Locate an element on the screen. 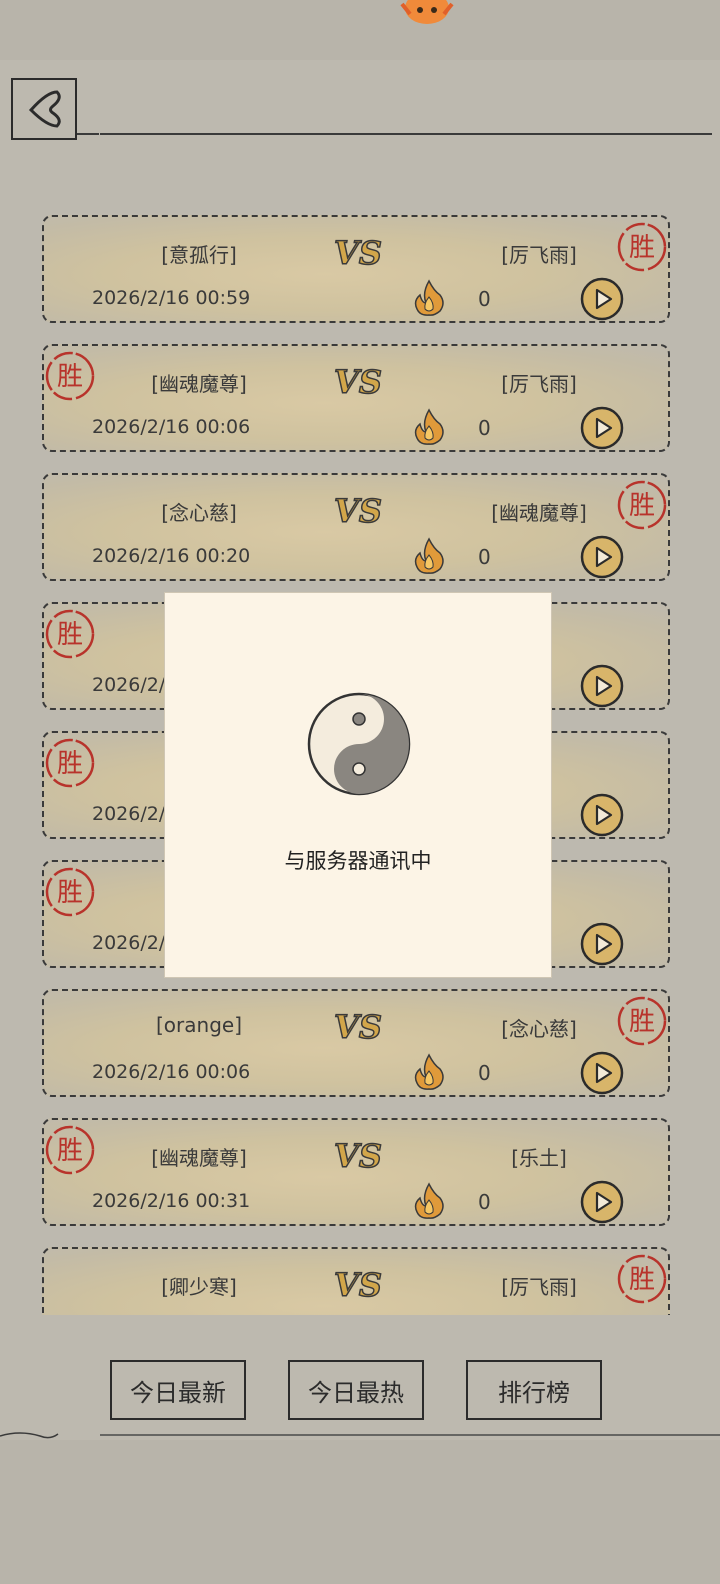 The height and width of the screenshot is (1584, 720). player-left-name: [orange] is located at coordinates (199, 1025).